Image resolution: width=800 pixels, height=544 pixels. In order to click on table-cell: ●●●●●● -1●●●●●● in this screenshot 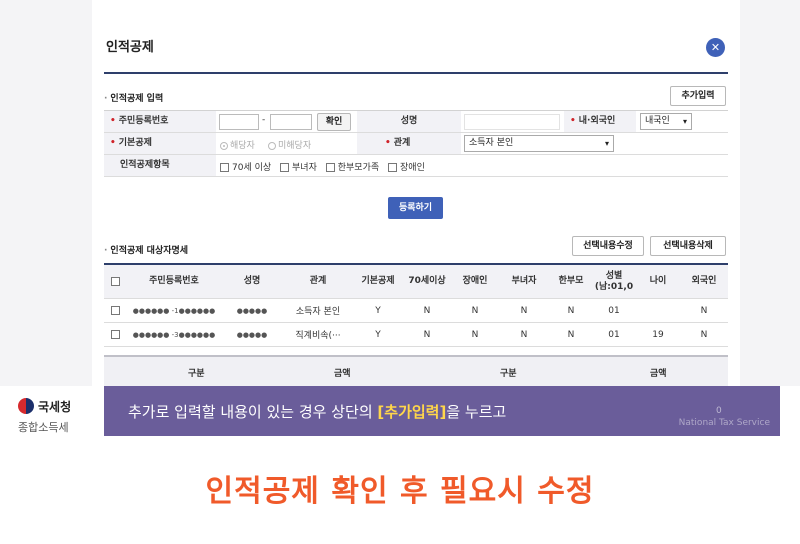, I will do `click(174, 310)`.